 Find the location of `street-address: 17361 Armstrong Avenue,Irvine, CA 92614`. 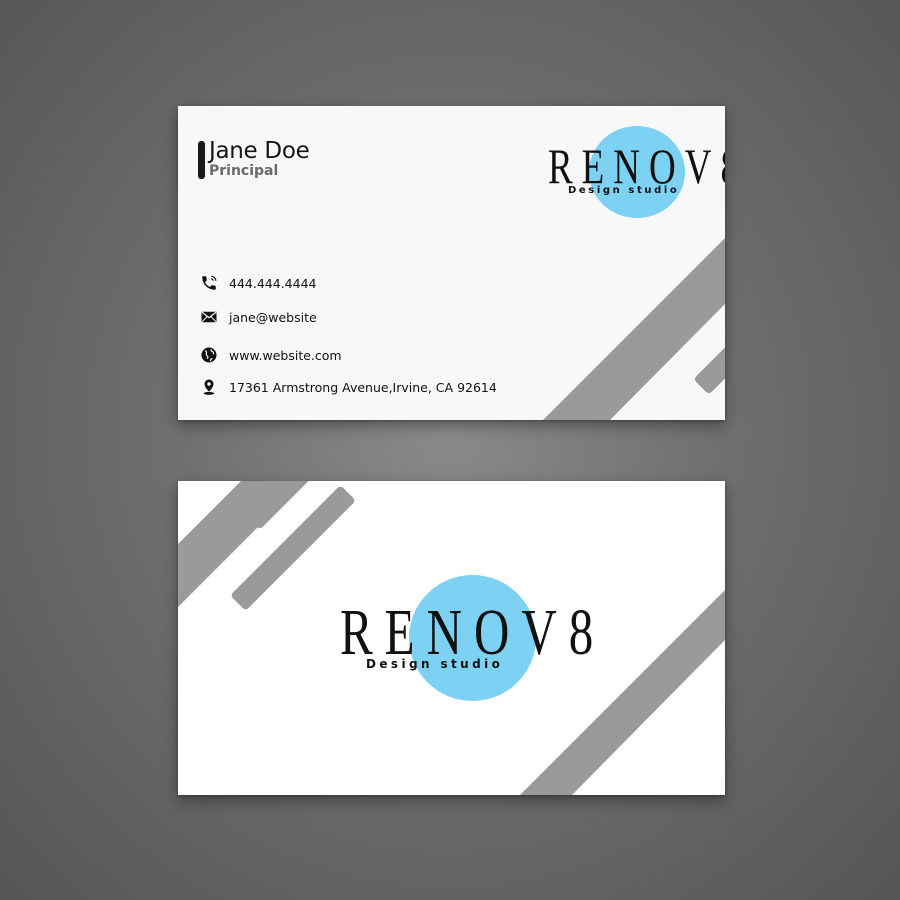

street-address: 17361 Armstrong Avenue,Irvine, CA 92614 is located at coordinates (363, 387).